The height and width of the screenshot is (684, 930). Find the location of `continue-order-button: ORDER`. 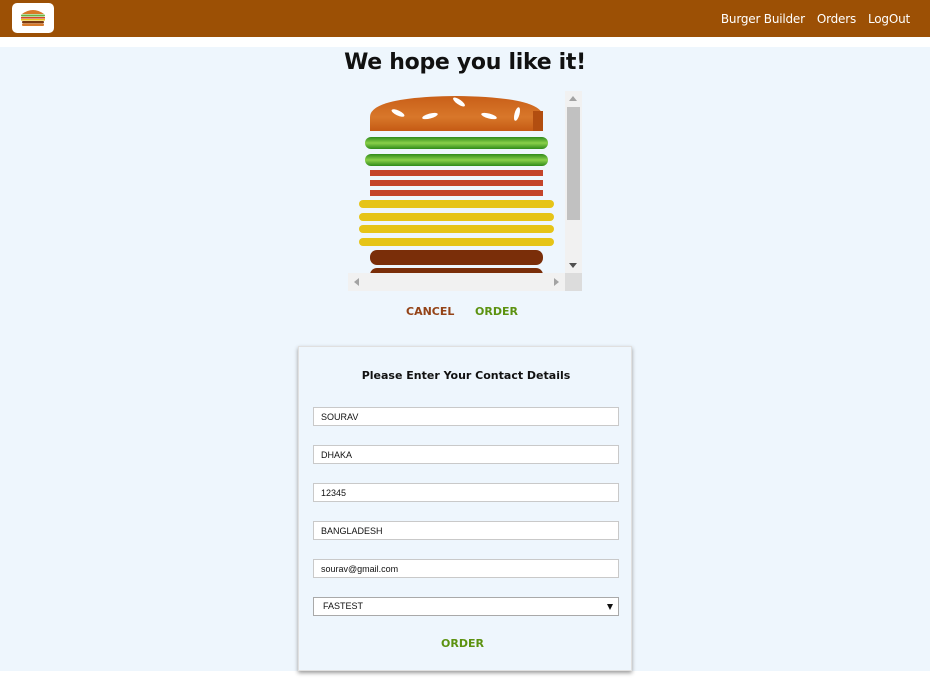

continue-order-button: ORDER is located at coordinates (496, 311).